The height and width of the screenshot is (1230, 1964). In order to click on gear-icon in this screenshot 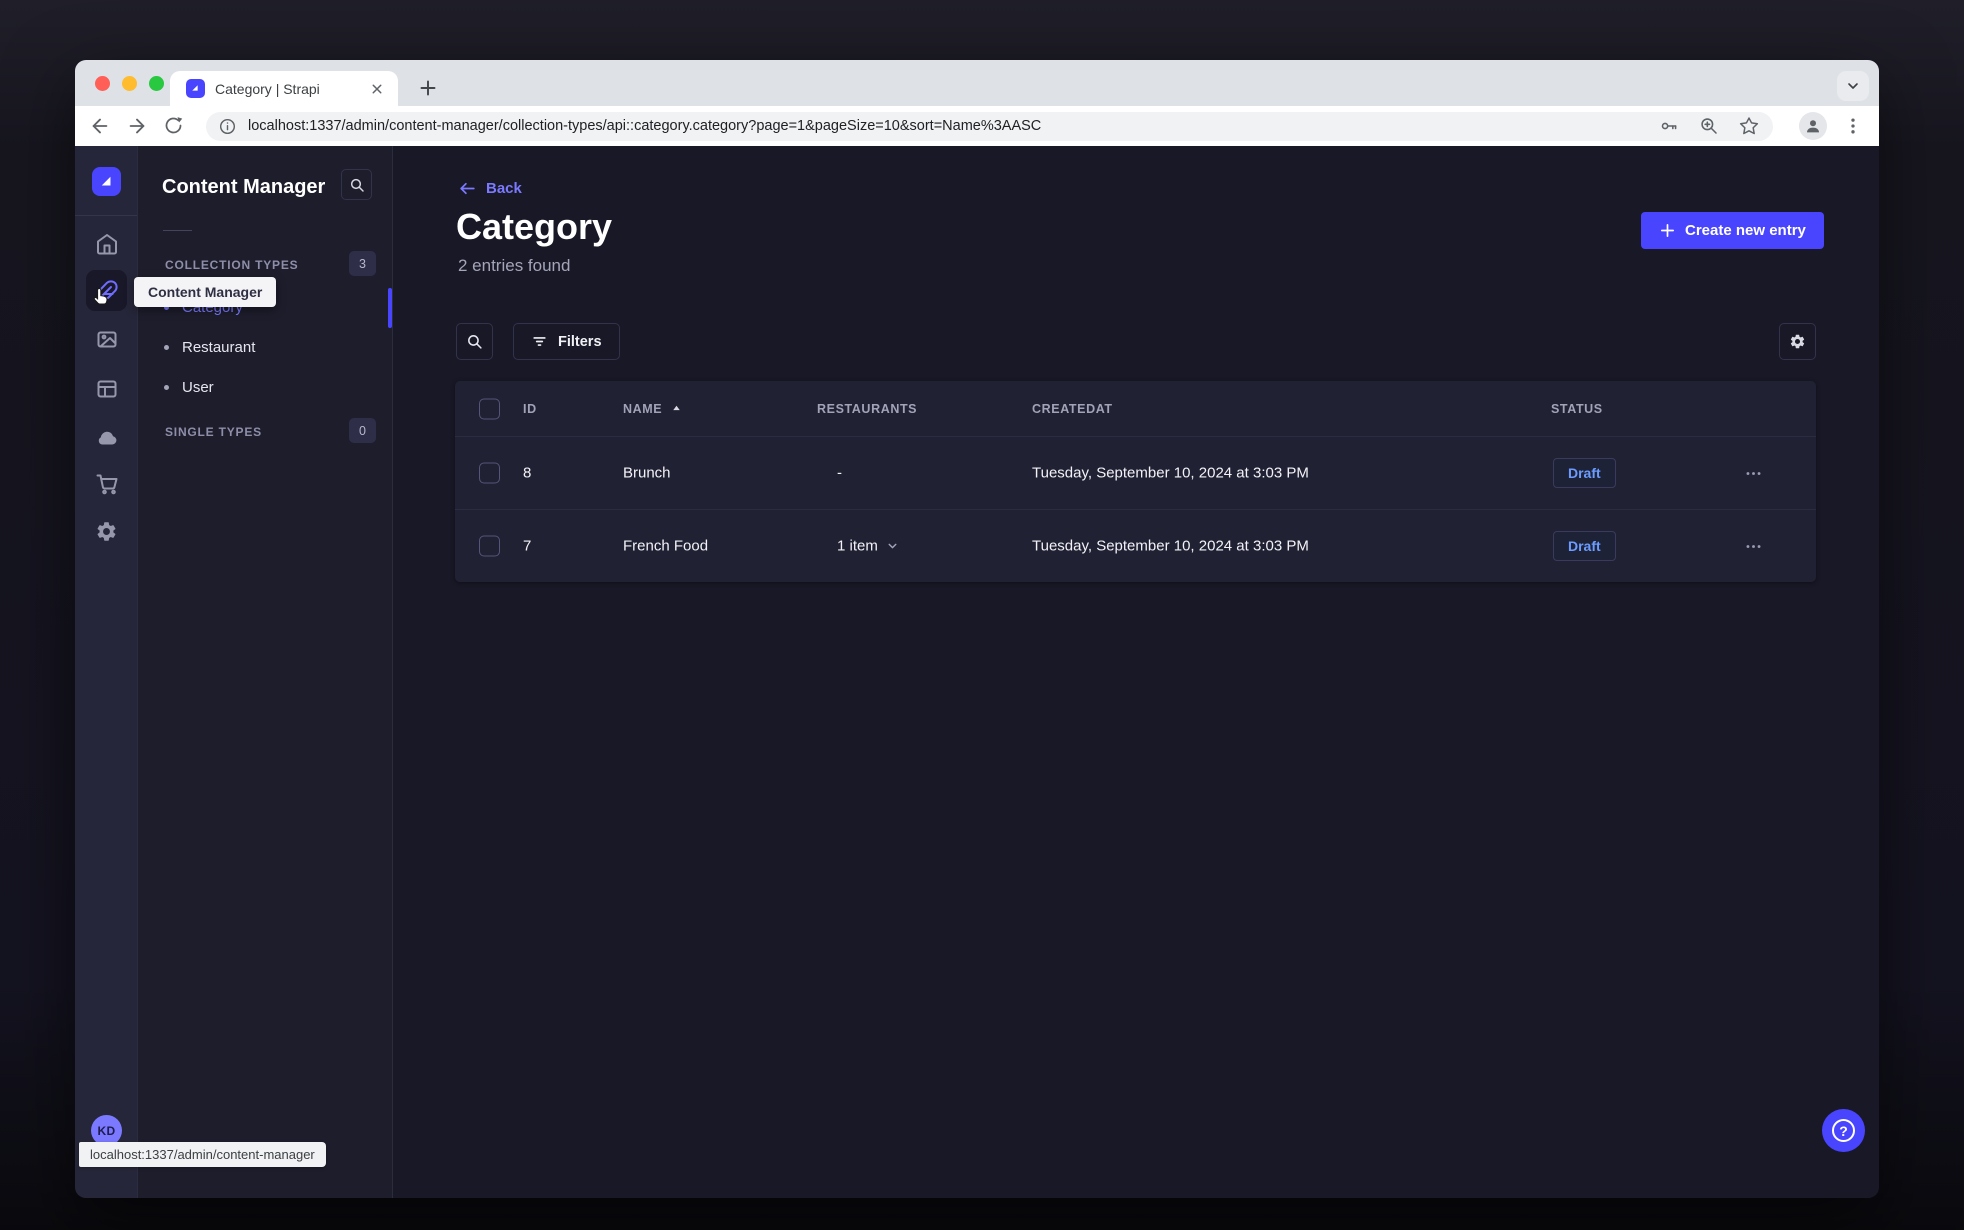, I will do `click(1797, 341)`.